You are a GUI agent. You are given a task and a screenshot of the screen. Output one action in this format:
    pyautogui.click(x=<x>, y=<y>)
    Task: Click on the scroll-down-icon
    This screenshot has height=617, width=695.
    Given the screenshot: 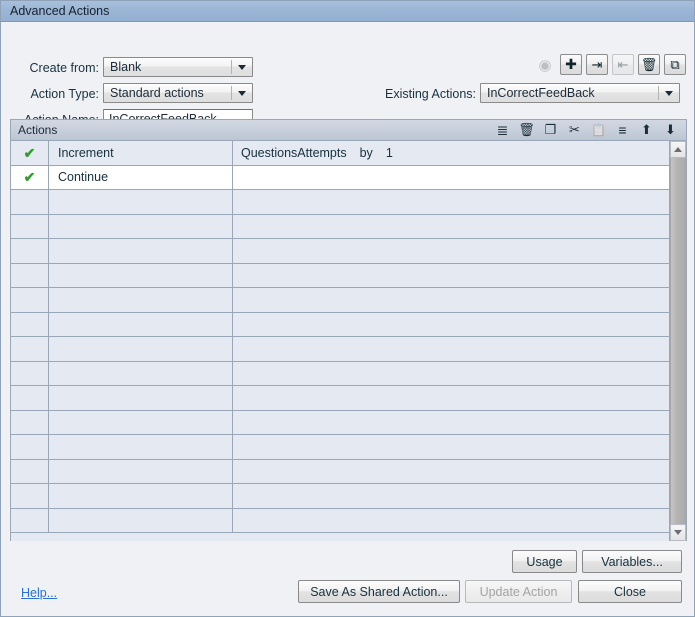 What is the action you would take?
    pyautogui.click(x=678, y=532)
    